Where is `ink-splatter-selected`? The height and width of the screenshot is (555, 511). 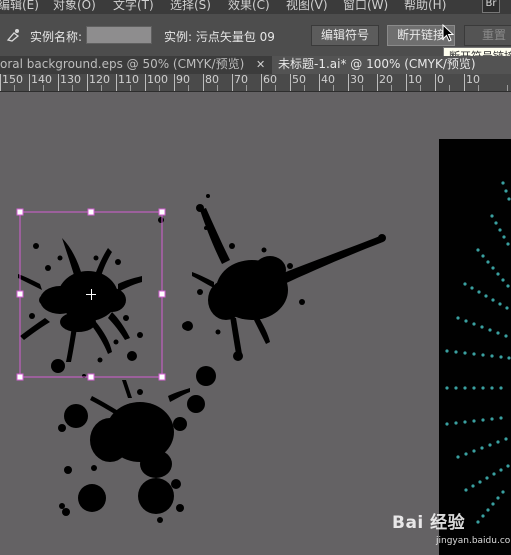
ink-splatter-selected is located at coordinates (80, 308).